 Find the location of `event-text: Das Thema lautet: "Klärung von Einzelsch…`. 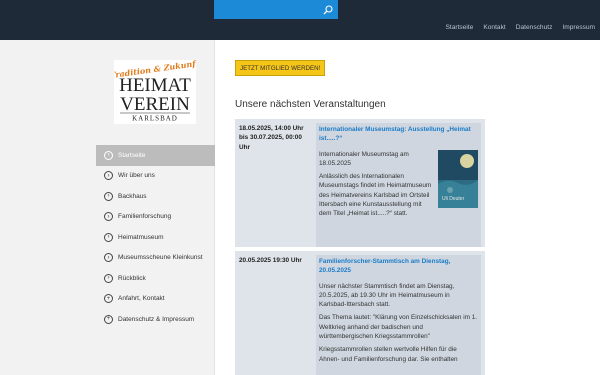

event-text: Das Thema lautet: "Klärung von Einzelsch… is located at coordinates (398, 327).